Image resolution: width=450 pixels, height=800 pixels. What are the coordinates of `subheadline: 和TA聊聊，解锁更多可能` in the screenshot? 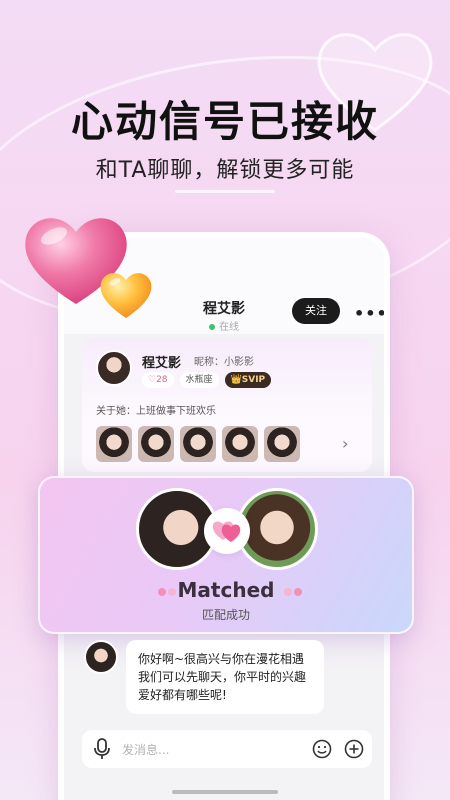 It's located at (225, 170).